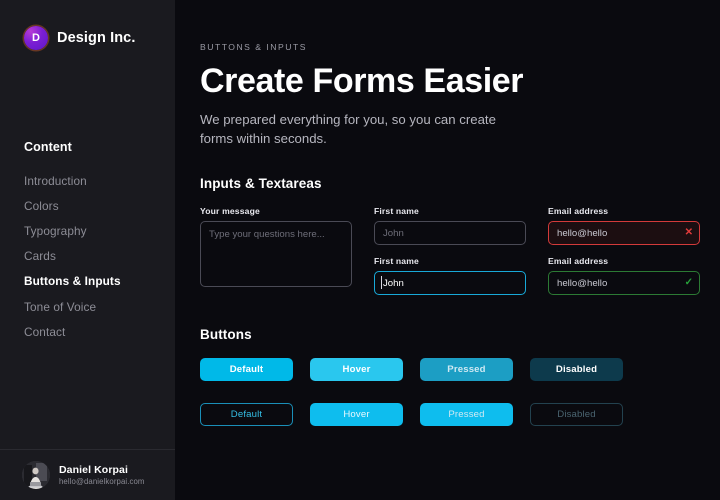 Image resolution: width=720 pixels, height=500 pixels. What do you see at coordinates (450, 233) in the screenshot?
I see `first-name-input-default` at bounding box center [450, 233].